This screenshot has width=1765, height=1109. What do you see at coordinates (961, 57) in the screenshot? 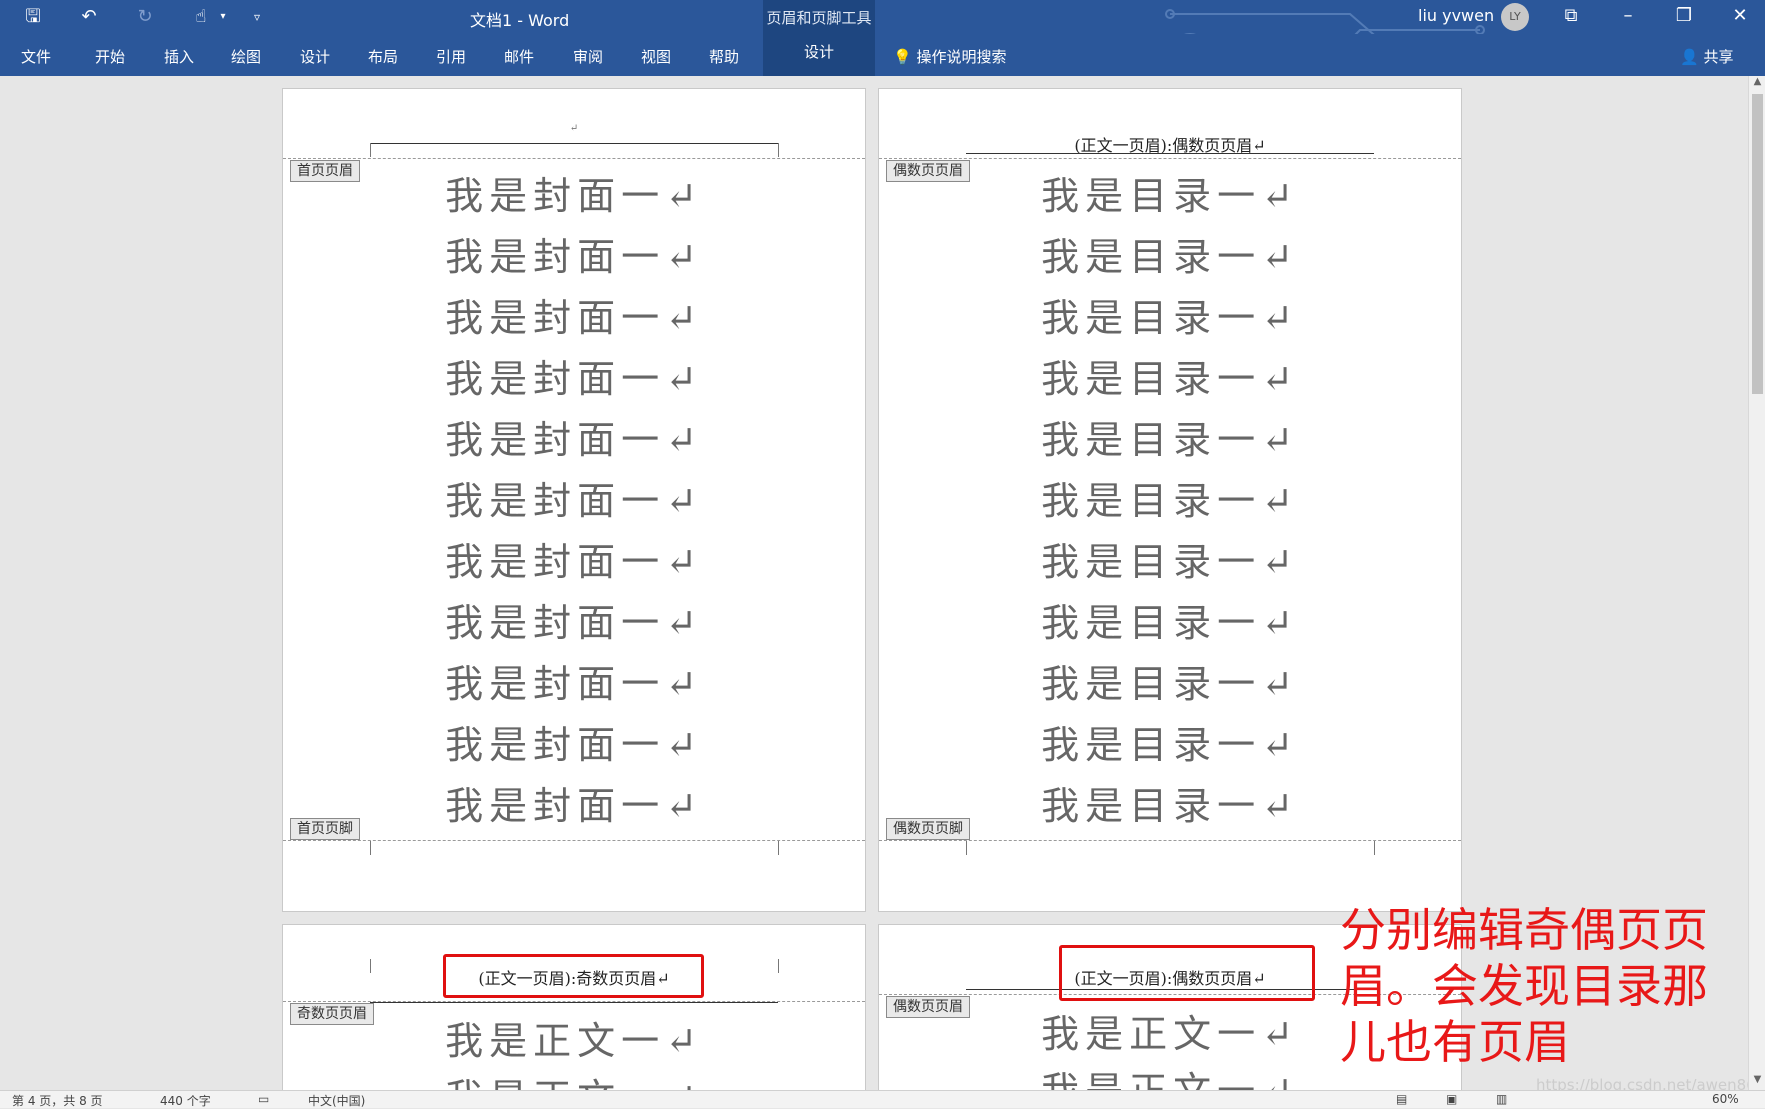
I see `tell-me-label: 操作说明搜索` at bounding box center [961, 57].